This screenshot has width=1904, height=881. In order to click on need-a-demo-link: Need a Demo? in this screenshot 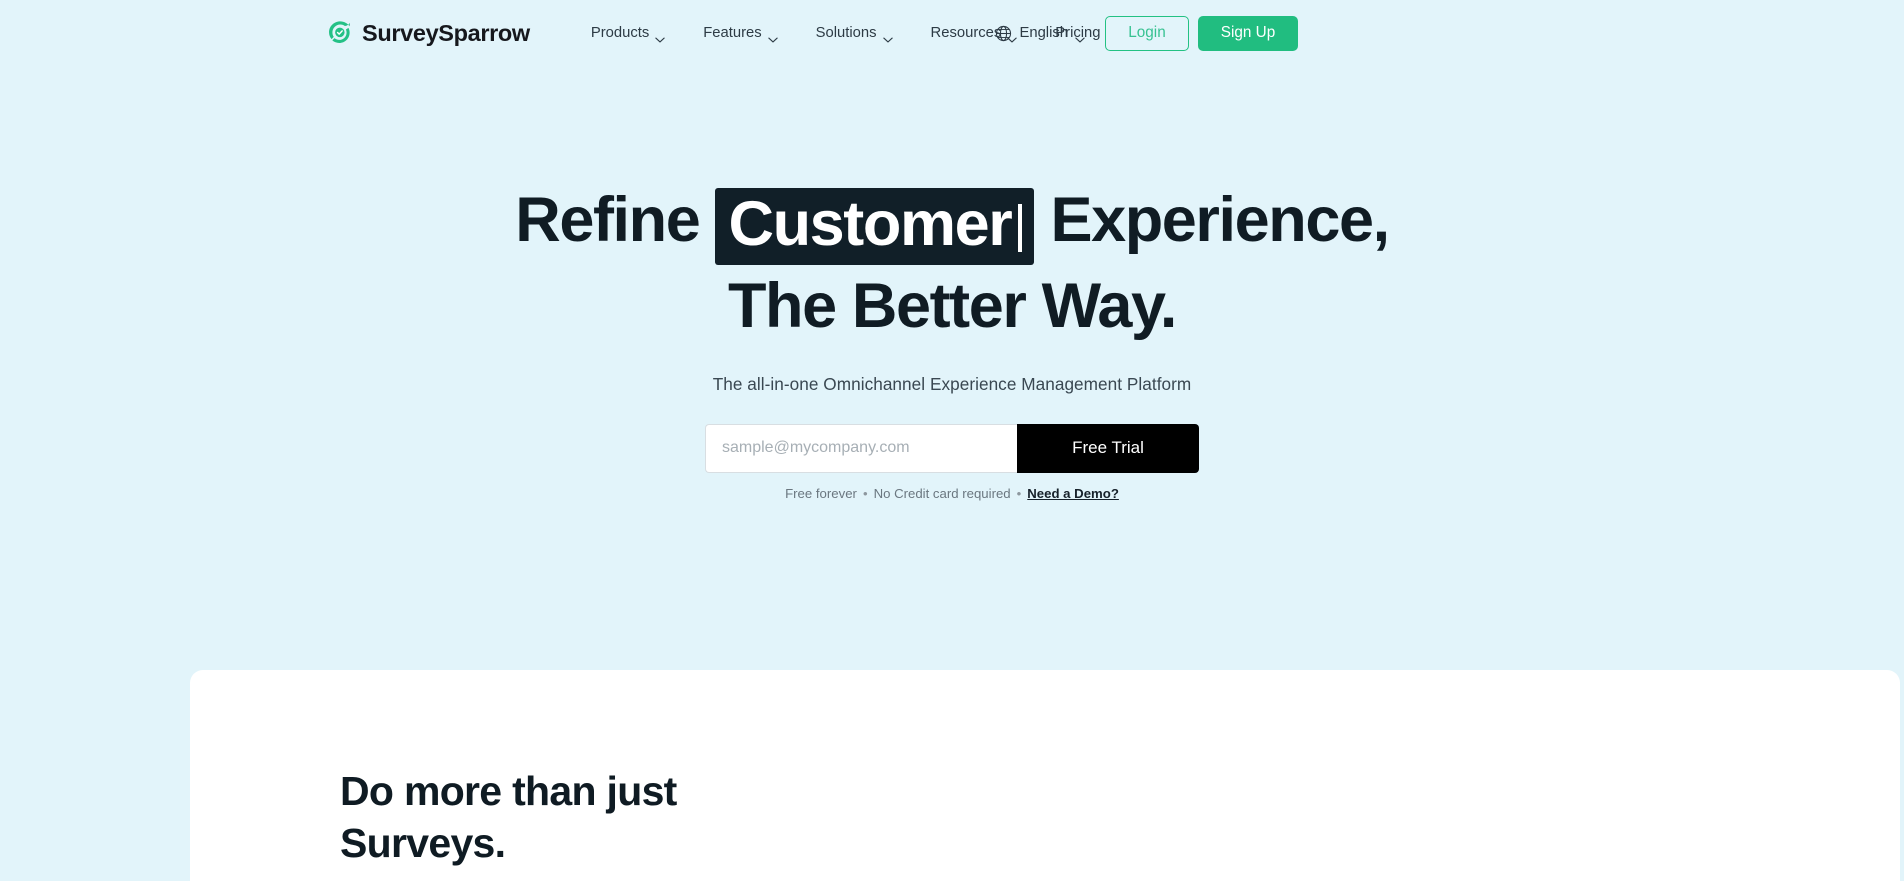, I will do `click(1073, 493)`.